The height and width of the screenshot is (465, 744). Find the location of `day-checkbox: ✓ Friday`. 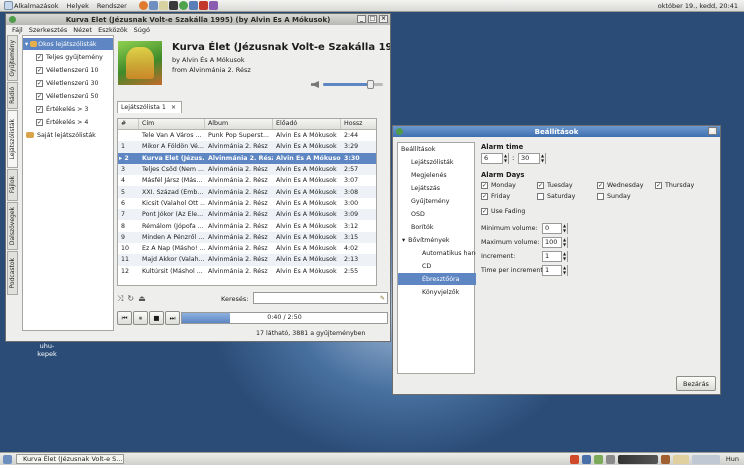

day-checkbox: ✓ Friday is located at coordinates (495, 196).